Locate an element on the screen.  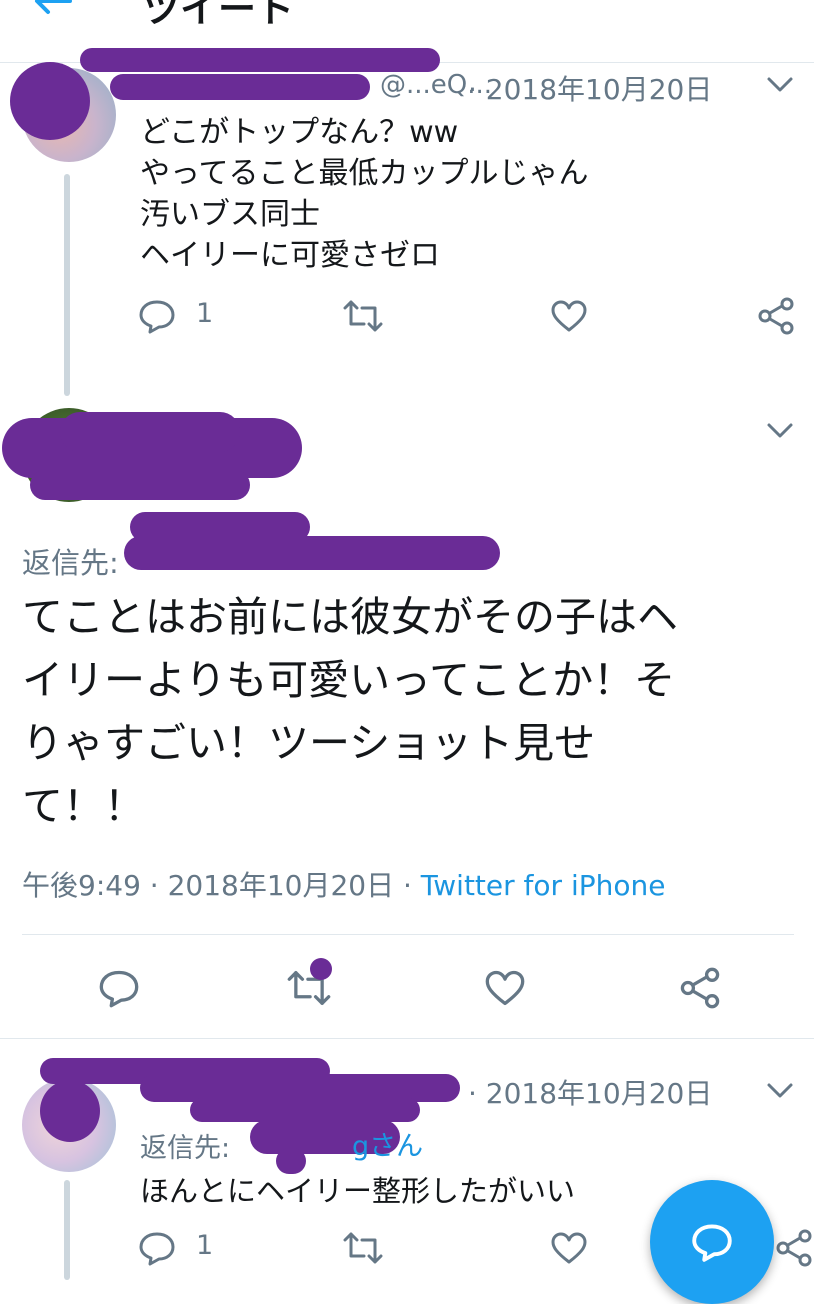
tweet-text-line: どこがトップなん？ww is located at coordinates (299, 132).